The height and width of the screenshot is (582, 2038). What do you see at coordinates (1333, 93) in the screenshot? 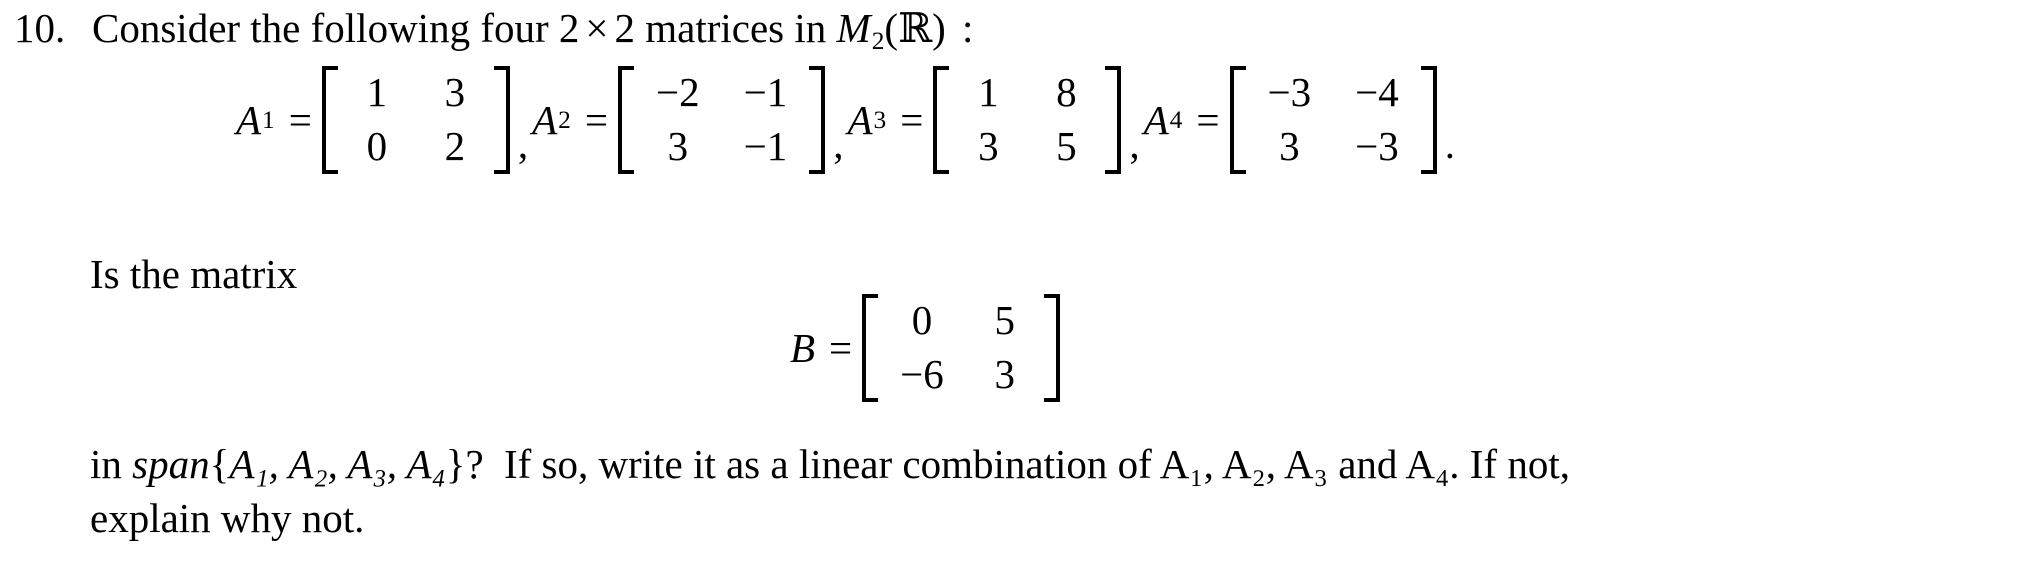
I see `matrix-row: −3 −4` at bounding box center [1333, 93].